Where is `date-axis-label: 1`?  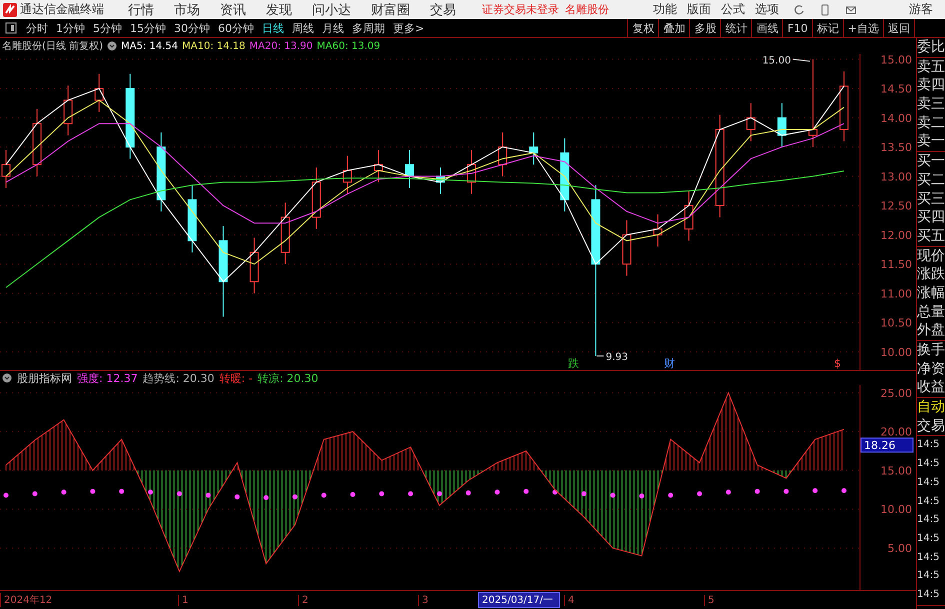 date-axis-label: 1 is located at coordinates (238, 600).